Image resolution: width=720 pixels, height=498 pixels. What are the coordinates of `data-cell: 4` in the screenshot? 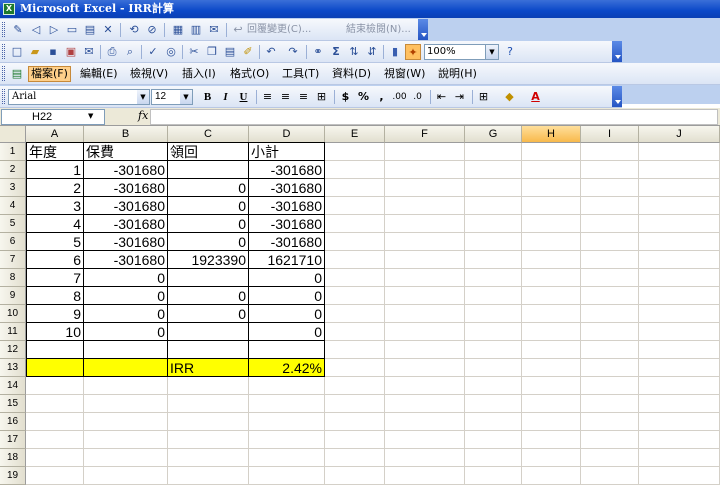 It's located at (55, 224).